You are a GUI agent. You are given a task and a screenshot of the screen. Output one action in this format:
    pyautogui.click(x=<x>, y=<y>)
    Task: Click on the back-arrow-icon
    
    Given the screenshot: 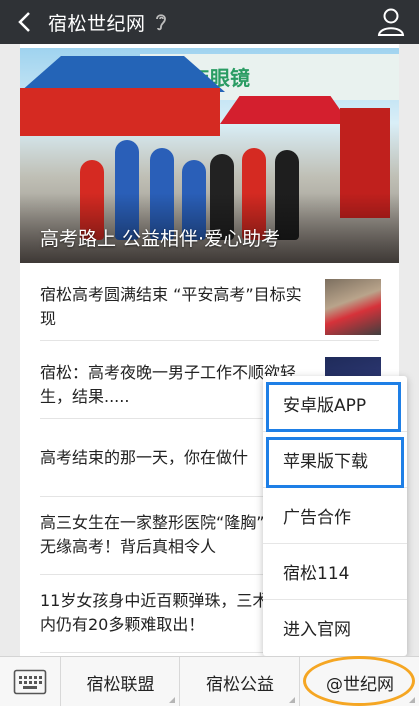 What is the action you would take?
    pyautogui.click(x=24, y=22)
    